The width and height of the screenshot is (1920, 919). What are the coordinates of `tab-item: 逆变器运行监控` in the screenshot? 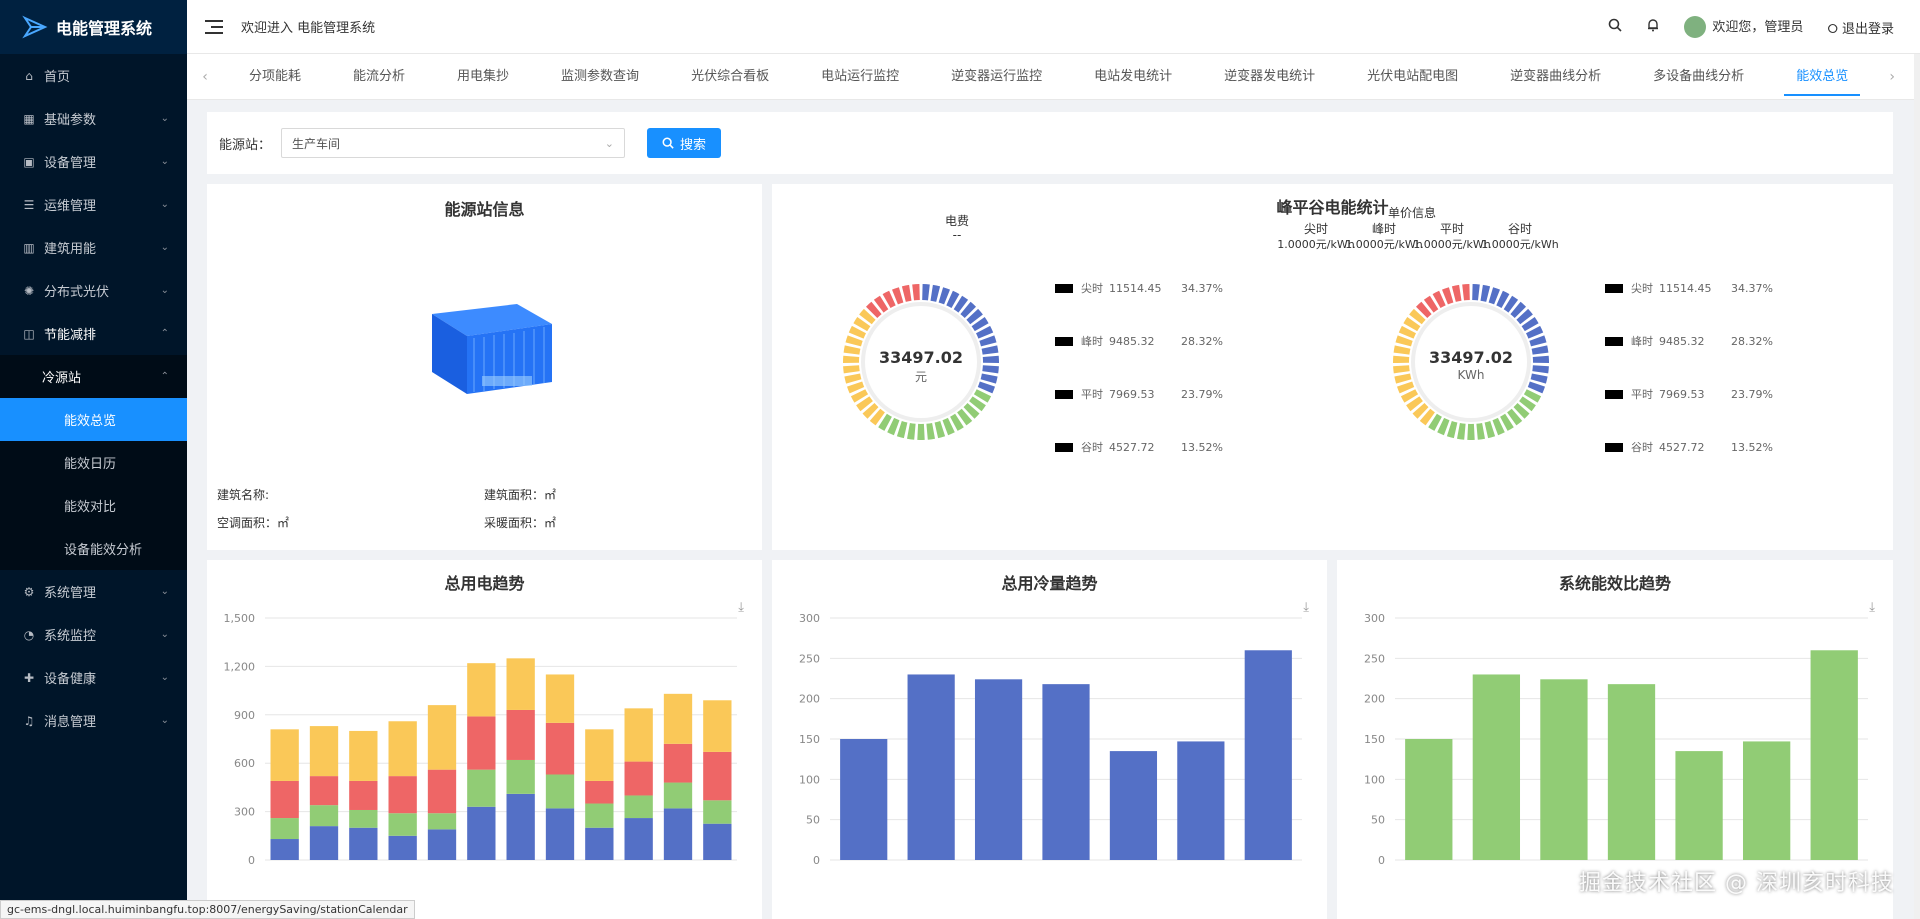 It's located at (996, 77).